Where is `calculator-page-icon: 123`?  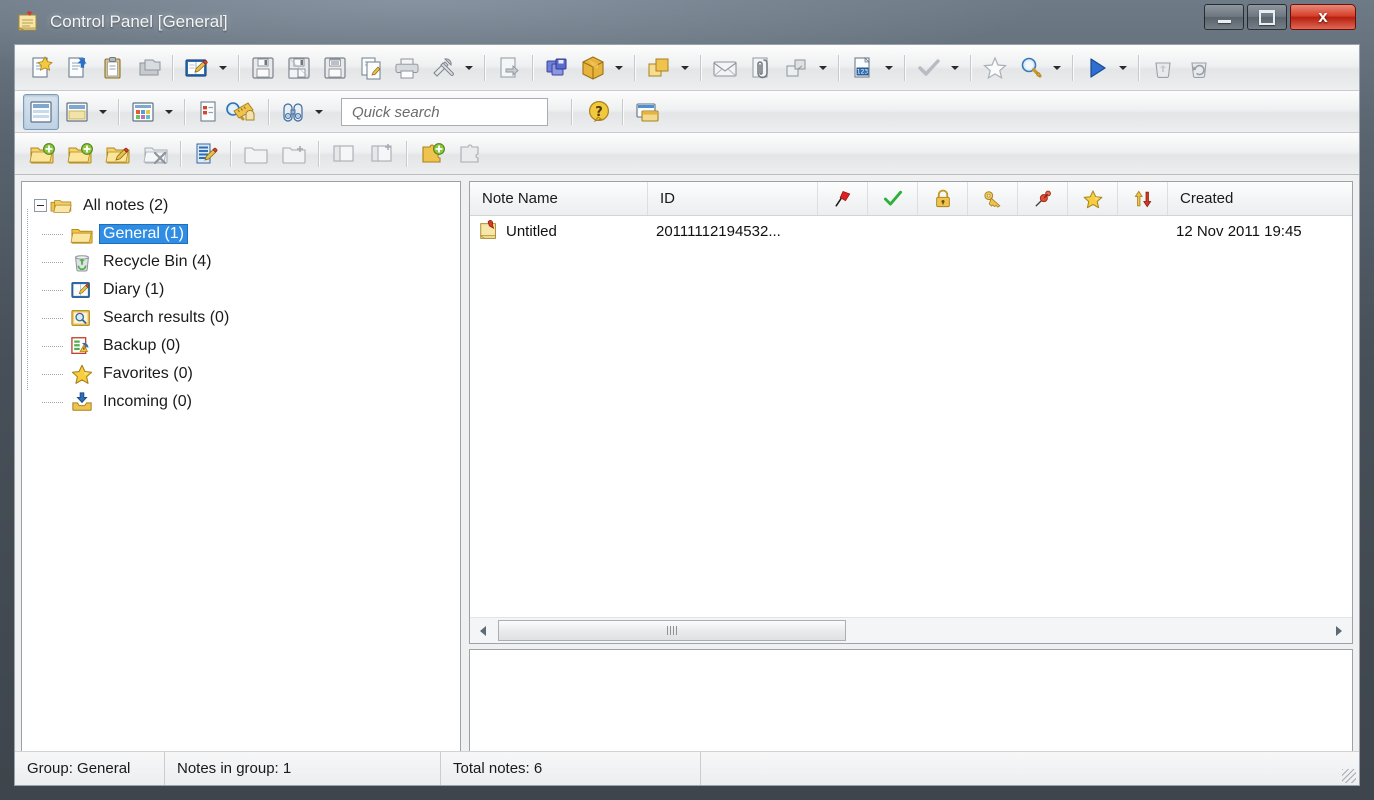
calculator-page-icon: 123 is located at coordinates (863, 68).